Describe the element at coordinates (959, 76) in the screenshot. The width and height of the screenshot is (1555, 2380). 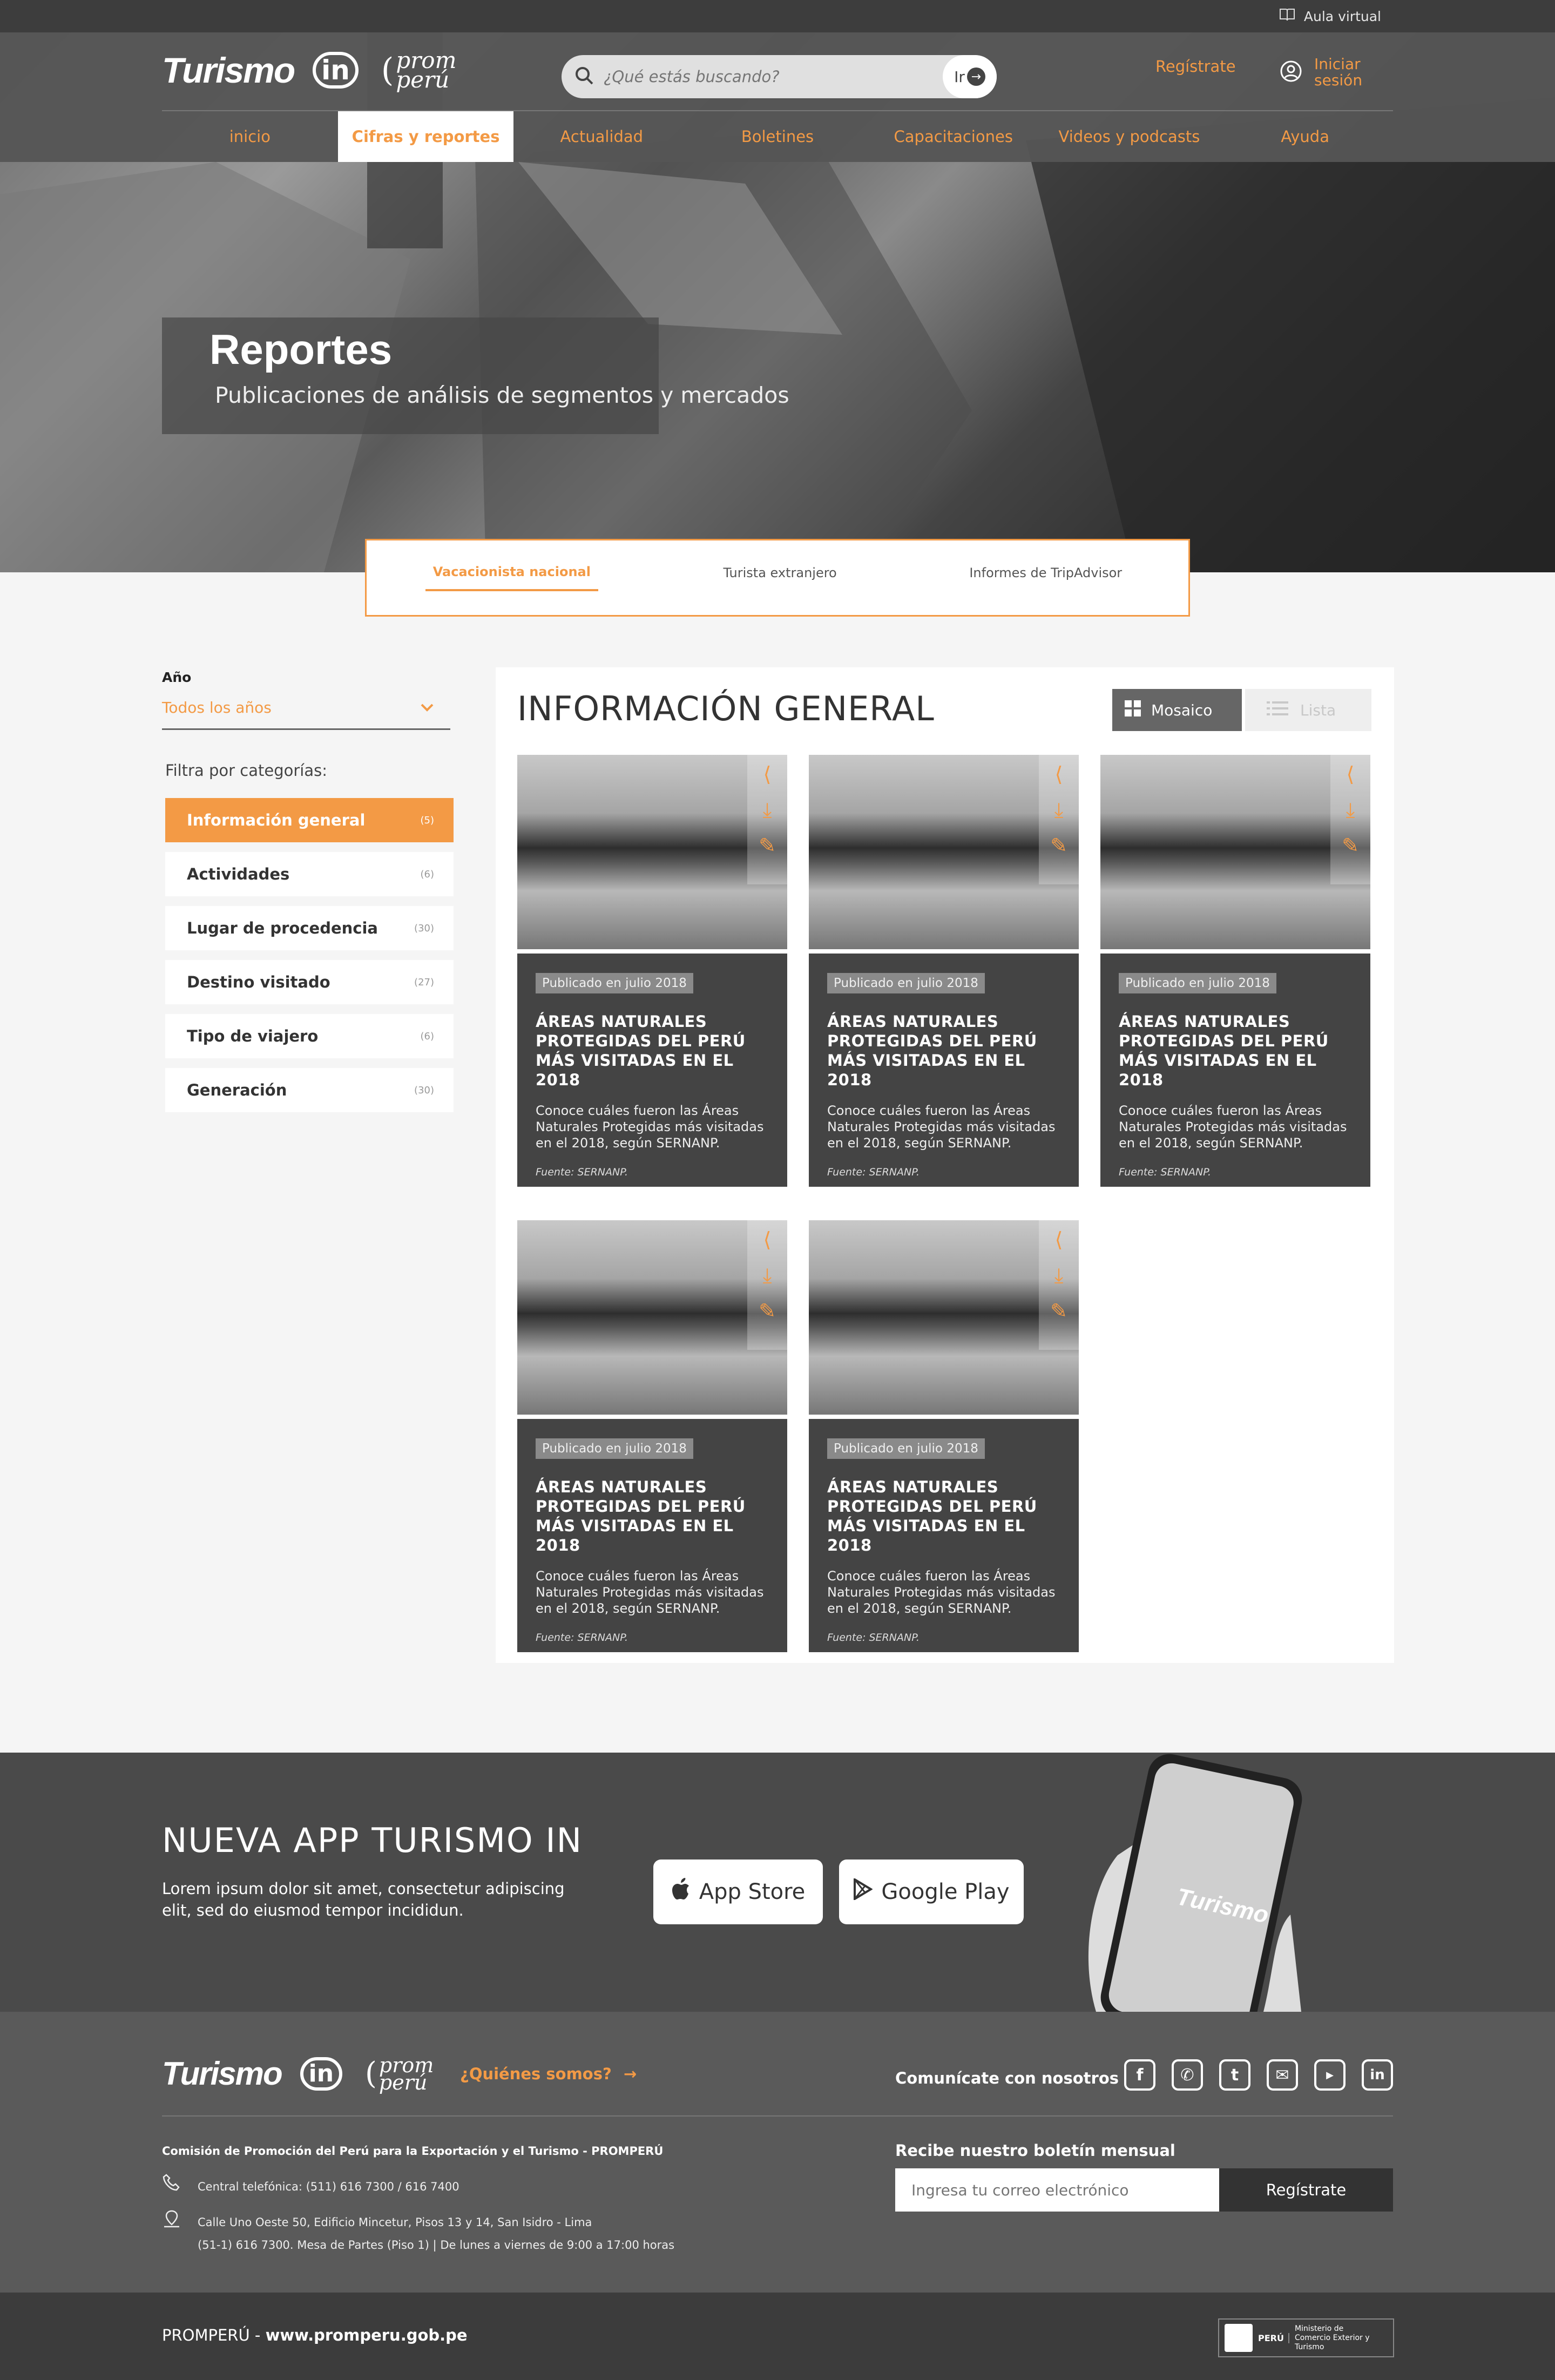
I see `search-button-label: Ir` at that location.